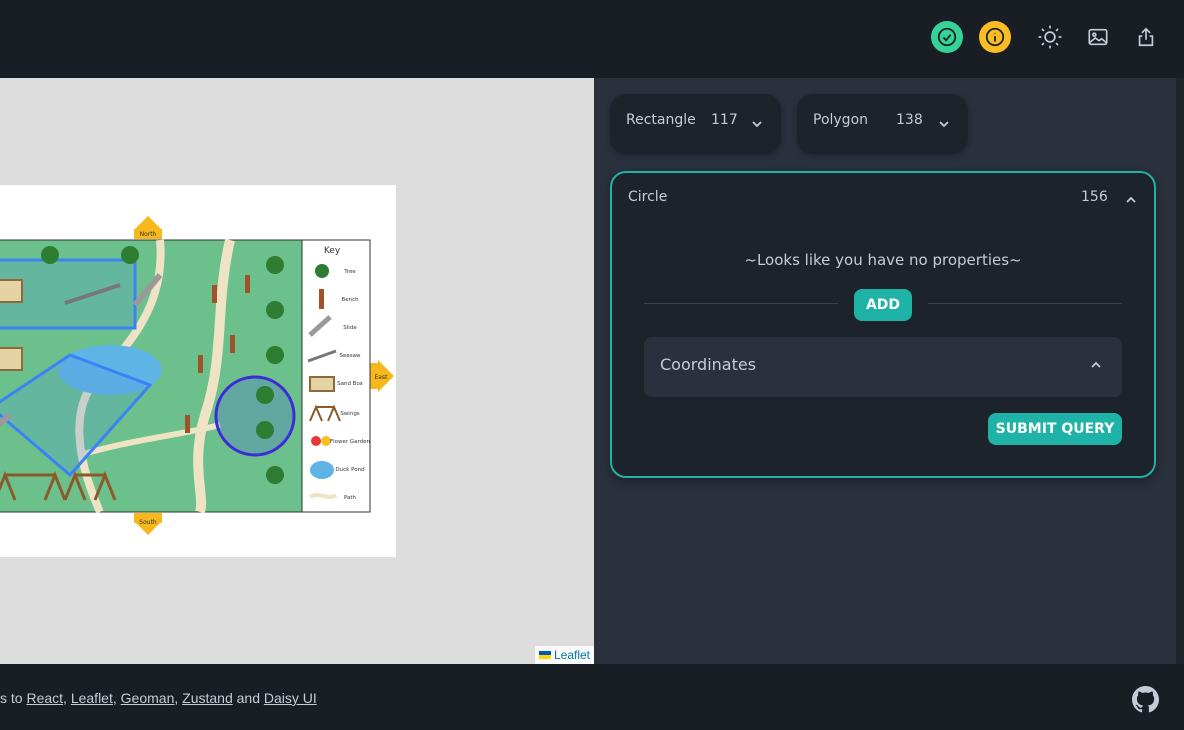 The height and width of the screenshot is (730, 1184). Describe the element at coordinates (290, 698) in the screenshot. I see `daisyui-link: Daisy UI` at that location.